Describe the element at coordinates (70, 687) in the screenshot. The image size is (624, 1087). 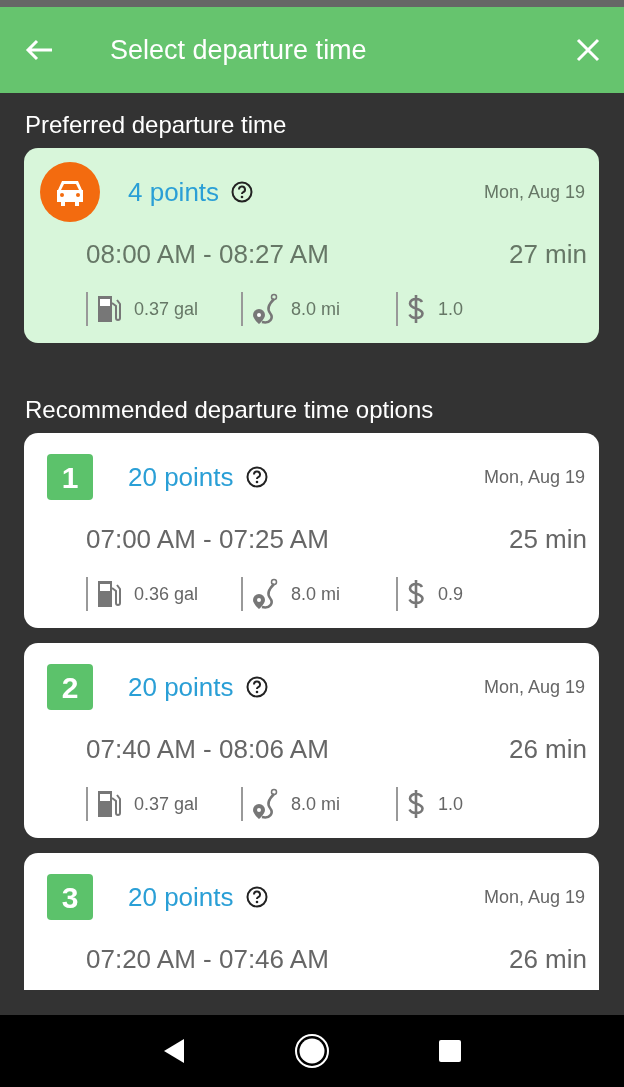
I see `rank-badge: 2` at that location.